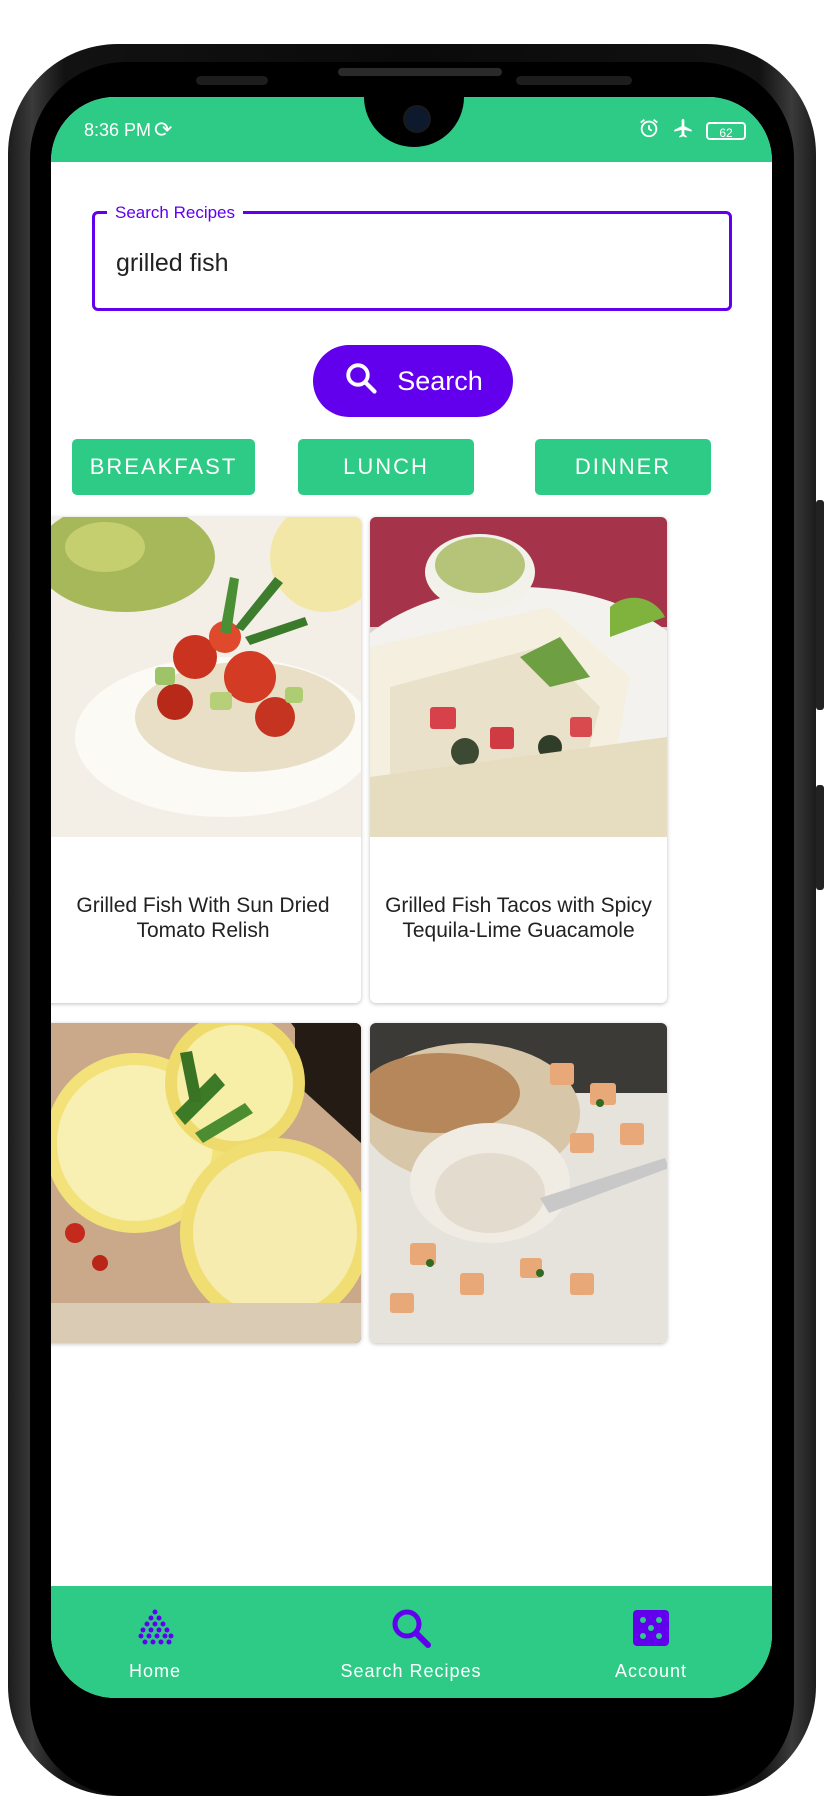 The width and height of the screenshot is (824, 1796). Describe the element at coordinates (156, 1627) in the screenshot. I see `home-icon` at that location.